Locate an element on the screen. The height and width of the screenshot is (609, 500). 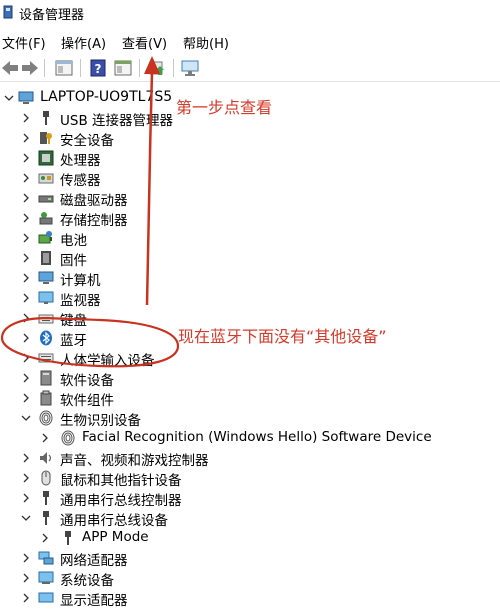
storage-controller-icon is located at coordinates (46, 218).